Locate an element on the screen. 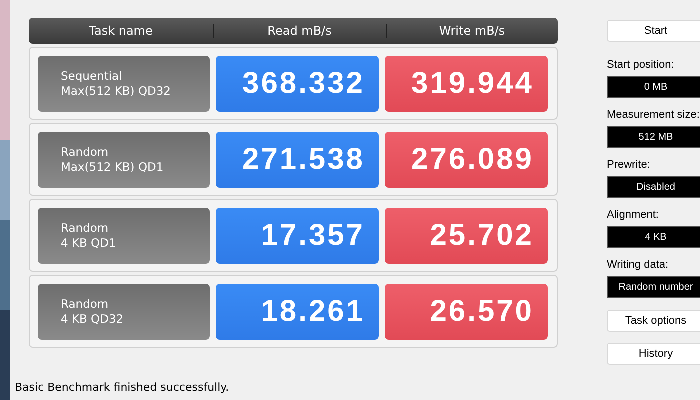 The width and height of the screenshot is (700, 400). task-label: Random Max(512 KB) QD1 is located at coordinates (124, 160).